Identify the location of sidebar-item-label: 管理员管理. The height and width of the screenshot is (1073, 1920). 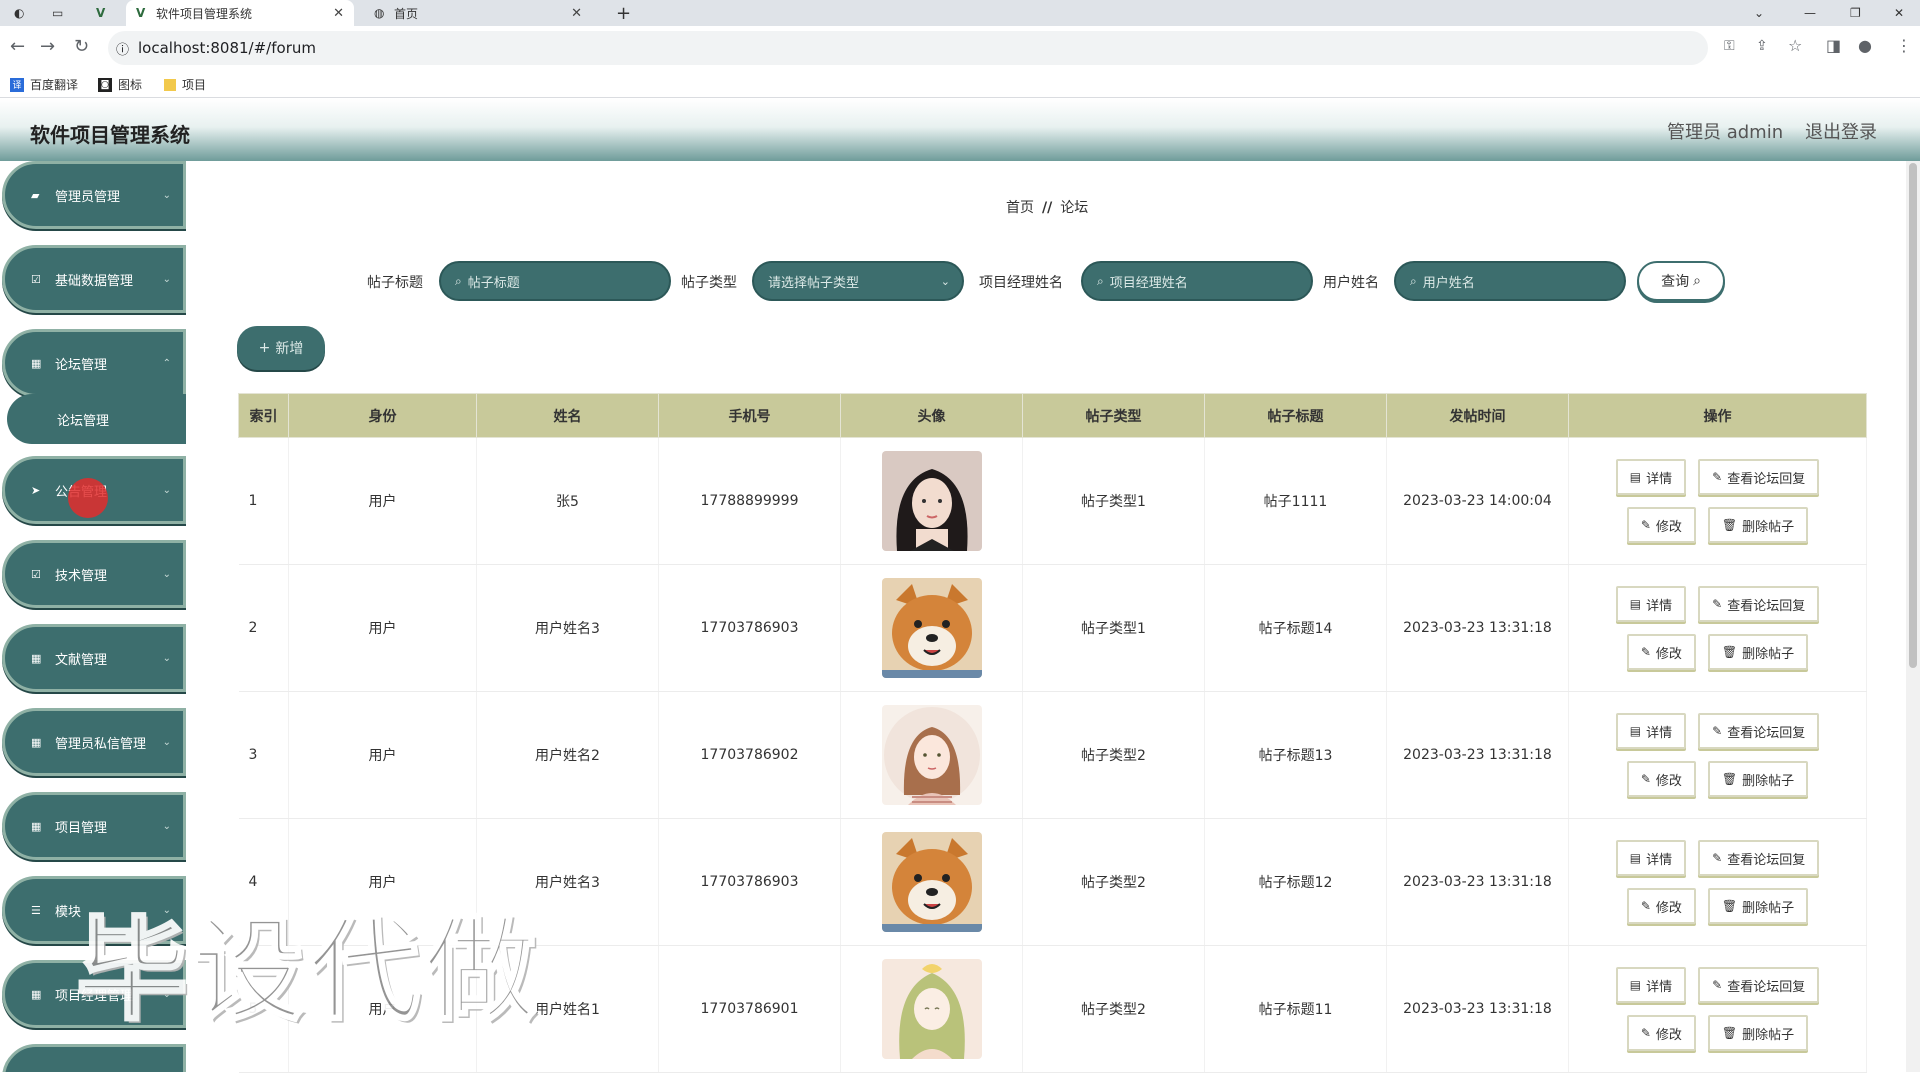
(88, 197).